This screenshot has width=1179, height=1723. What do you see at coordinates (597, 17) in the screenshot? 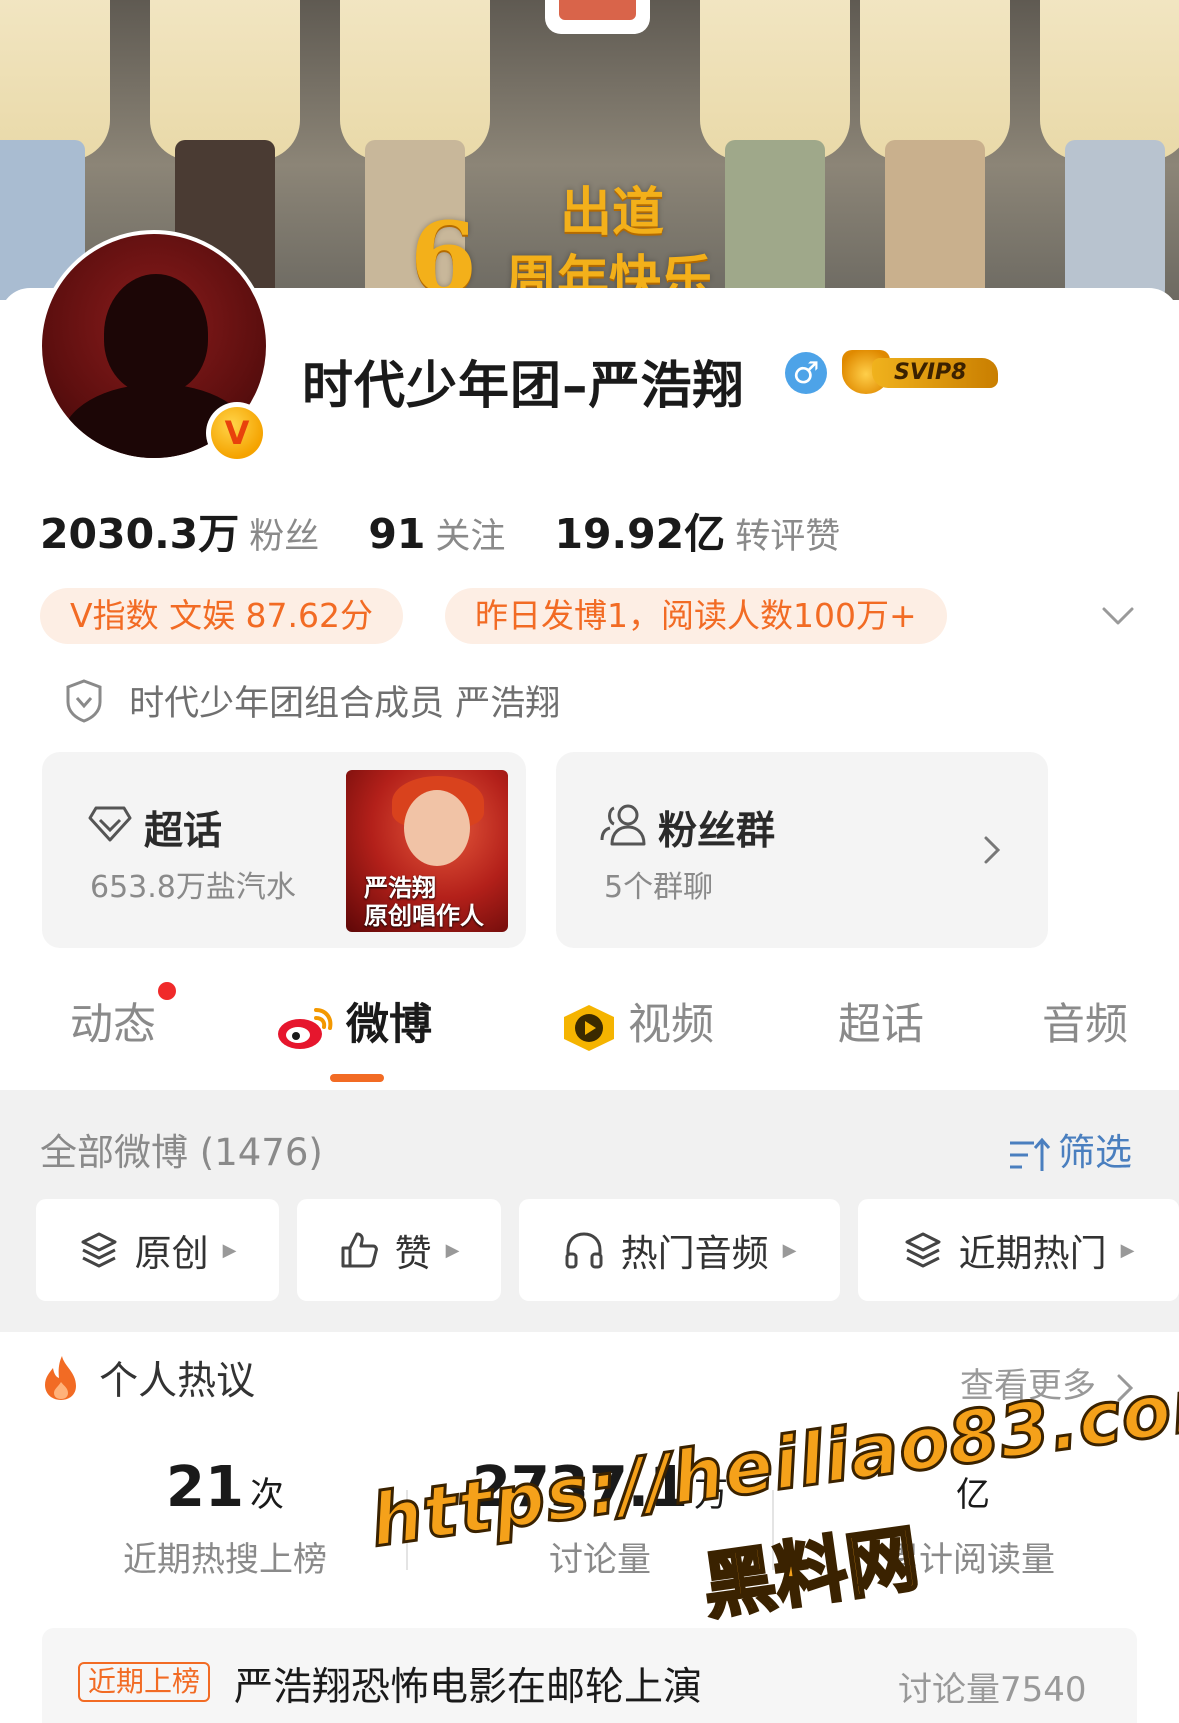
I see `cake-image` at bounding box center [597, 17].